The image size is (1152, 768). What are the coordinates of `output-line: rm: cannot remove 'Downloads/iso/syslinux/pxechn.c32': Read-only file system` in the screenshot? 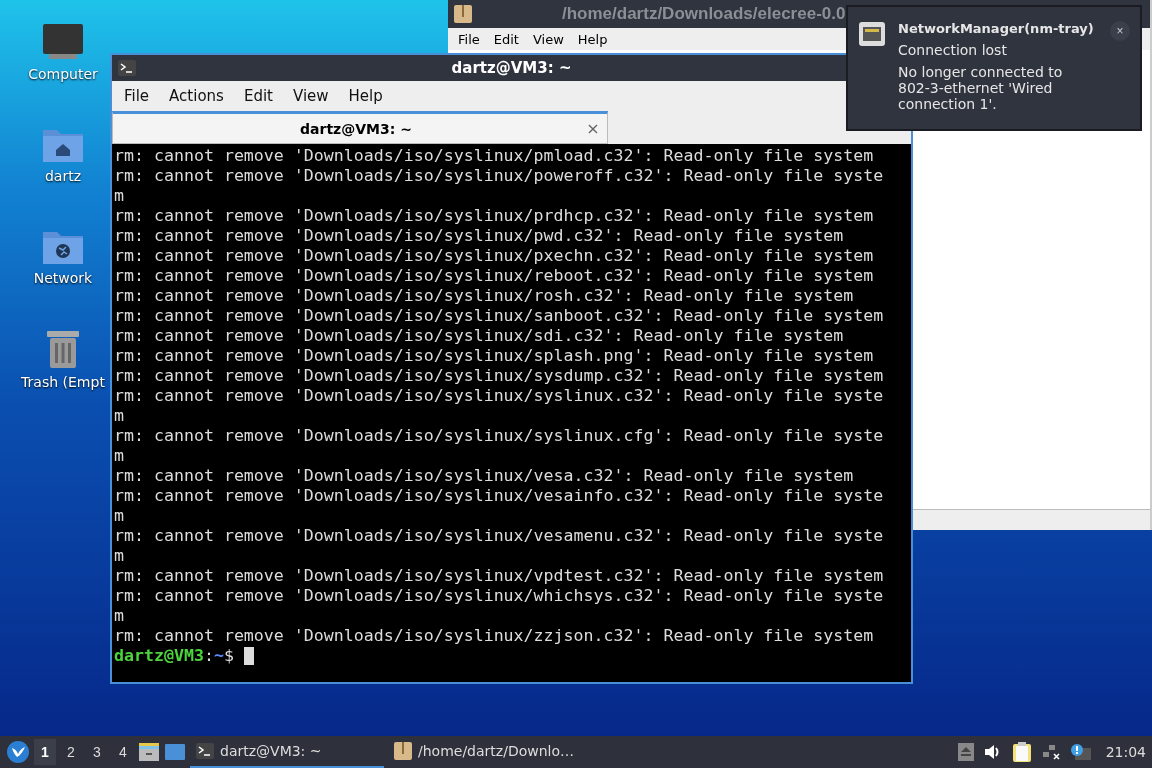 It's located at (494, 256).